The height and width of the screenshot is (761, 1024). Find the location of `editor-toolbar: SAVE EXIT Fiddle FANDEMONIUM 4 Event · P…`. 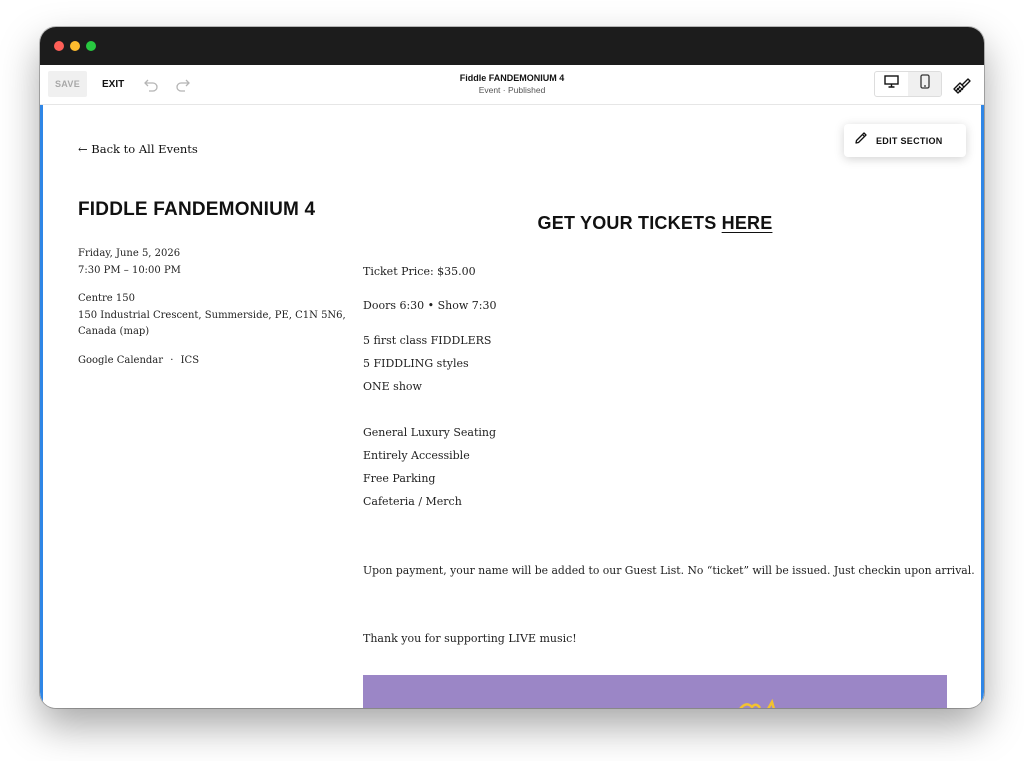

editor-toolbar: SAVE EXIT Fiddle FANDEMONIUM 4 Event · P… is located at coordinates (512, 85).